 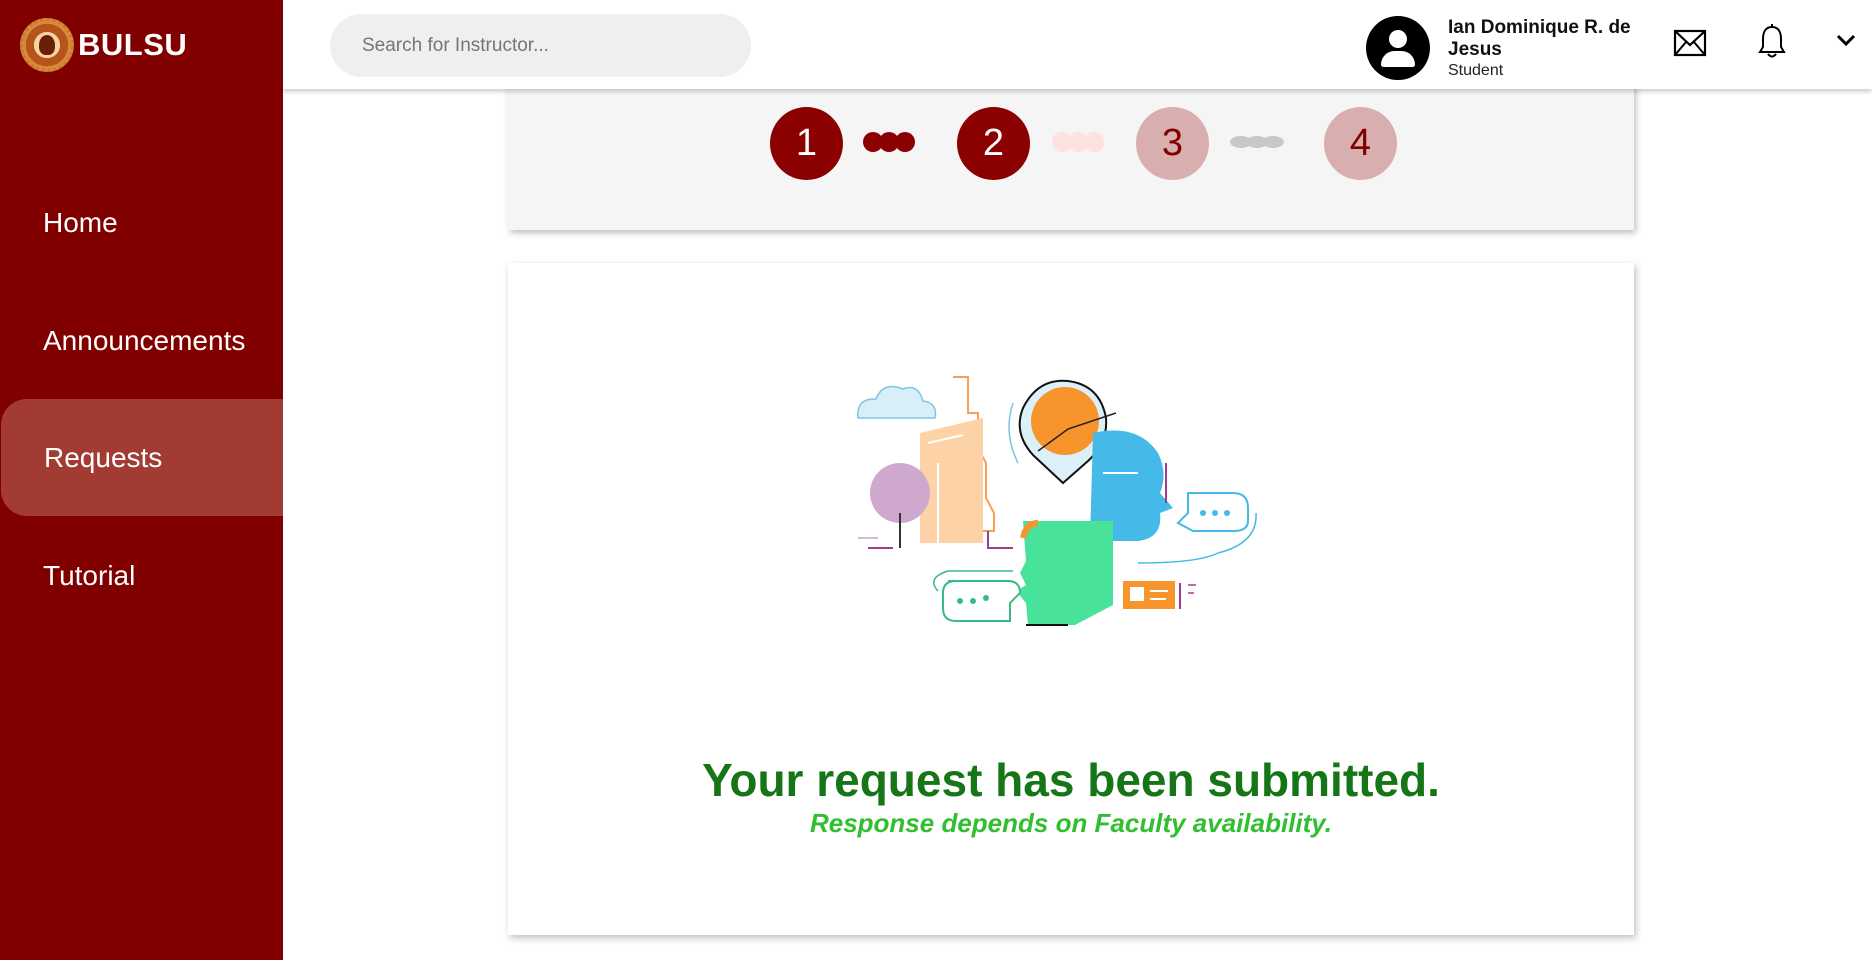 What do you see at coordinates (1077, 44) in the screenshot?
I see `top-bar: Ian Dominique R. de Jesus Student` at bounding box center [1077, 44].